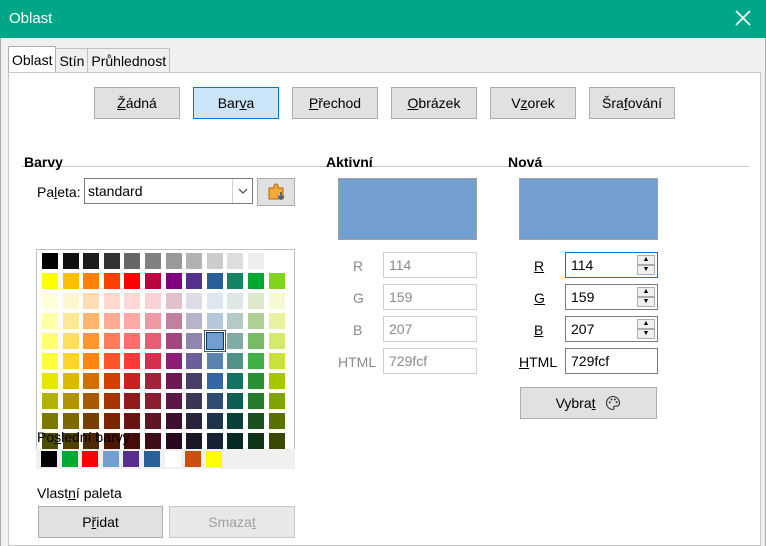 This screenshot has height=546, width=766. Describe the element at coordinates (533, 103) in the screenshot. I see `fill-pattern-button: Vzorek` at that location.